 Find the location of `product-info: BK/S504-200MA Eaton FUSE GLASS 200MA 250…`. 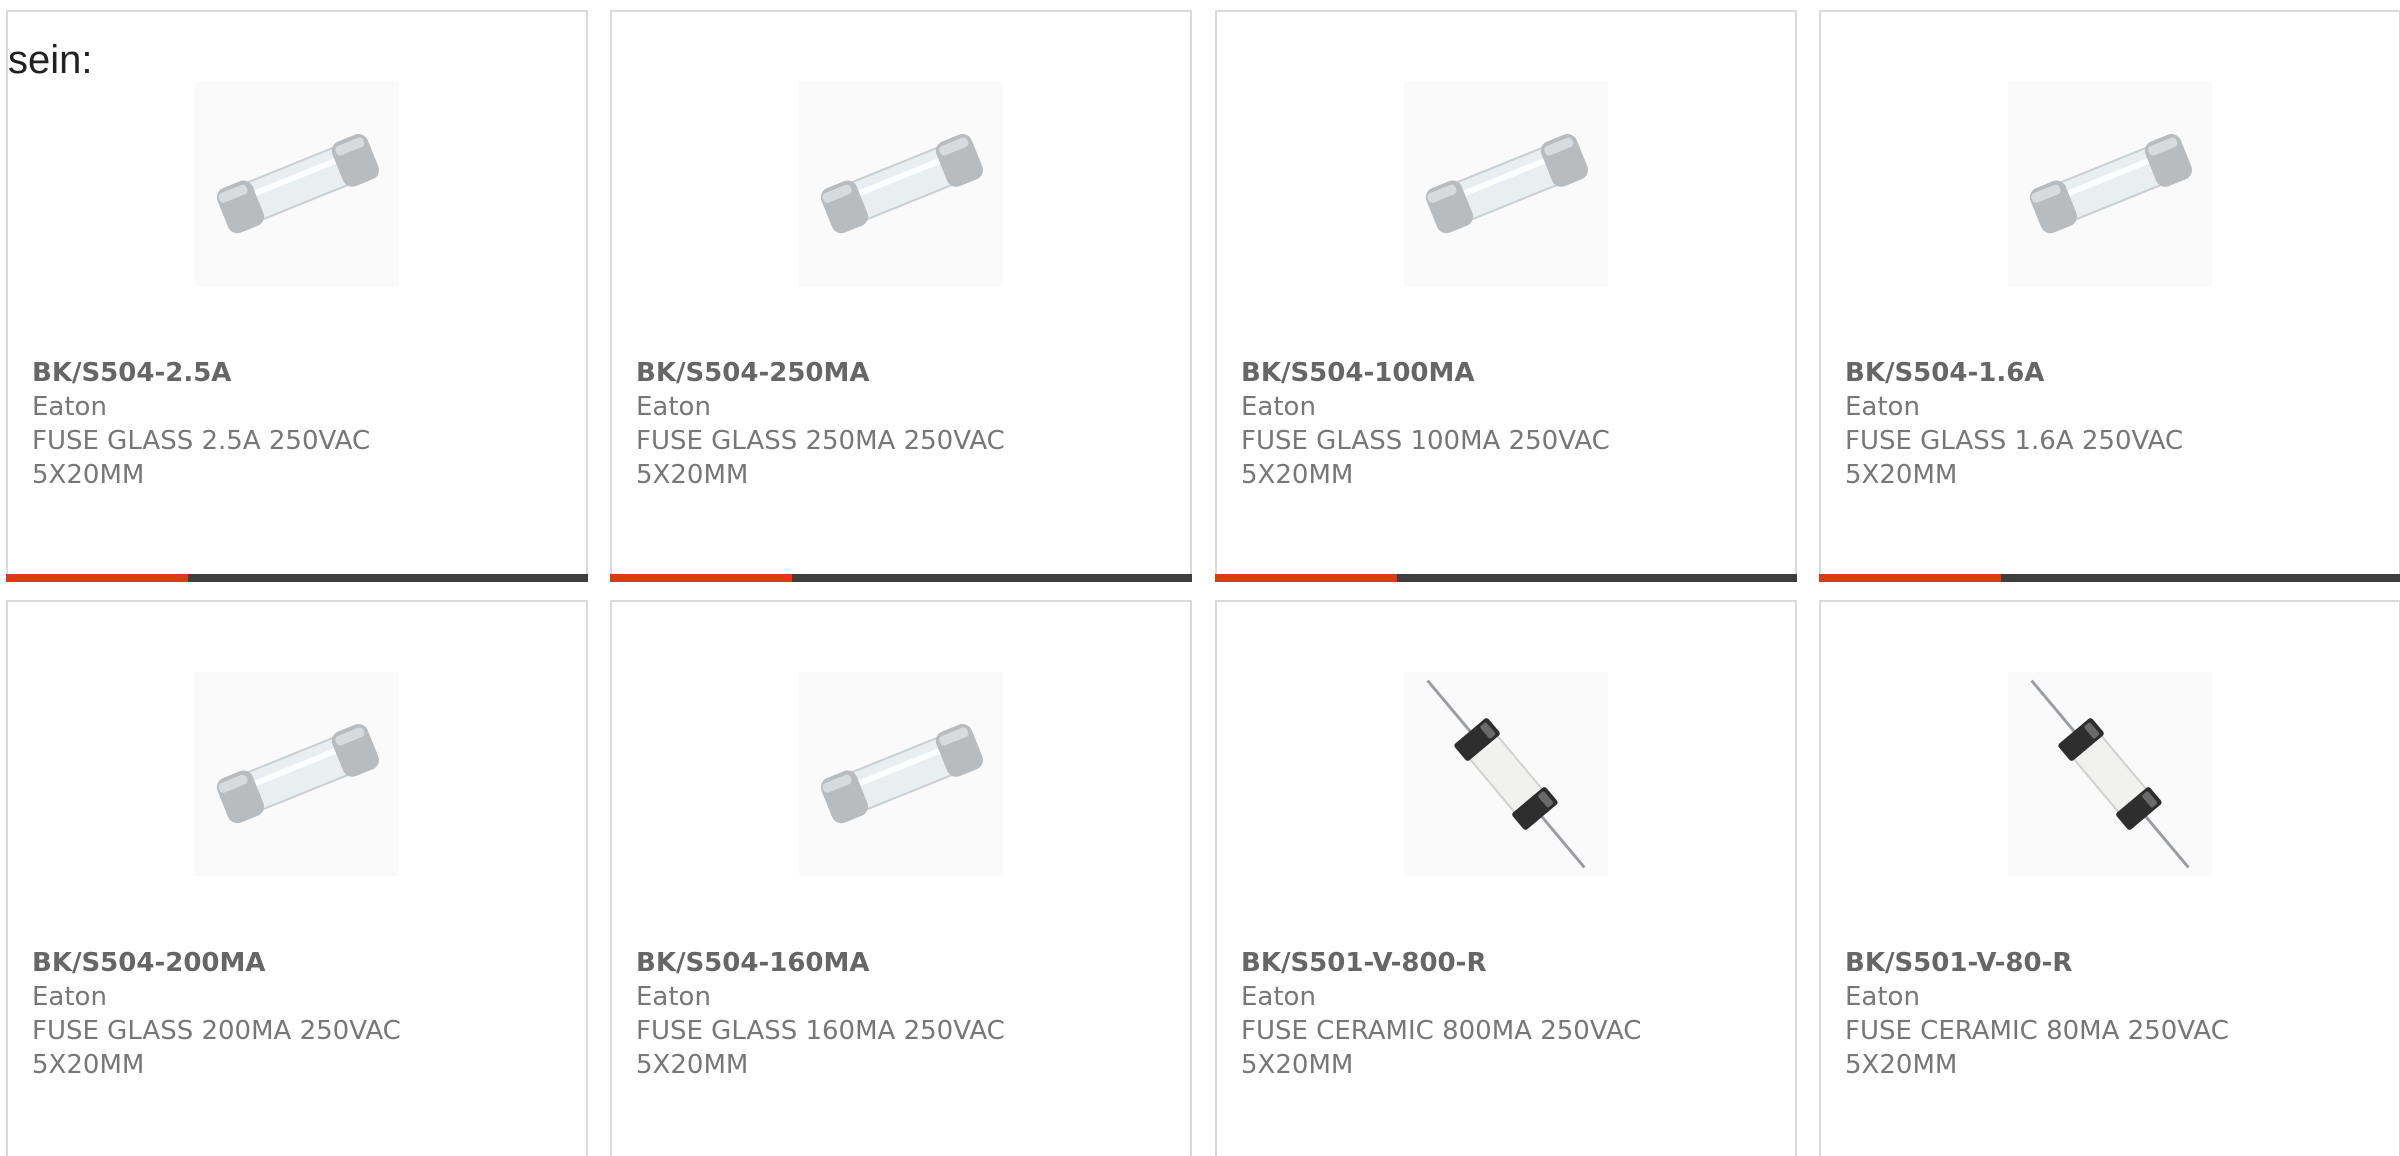

product-info: BK/S504-200MA Eaton FUSE GLASS 200MA 250… is located at coordinates (297, 1014).